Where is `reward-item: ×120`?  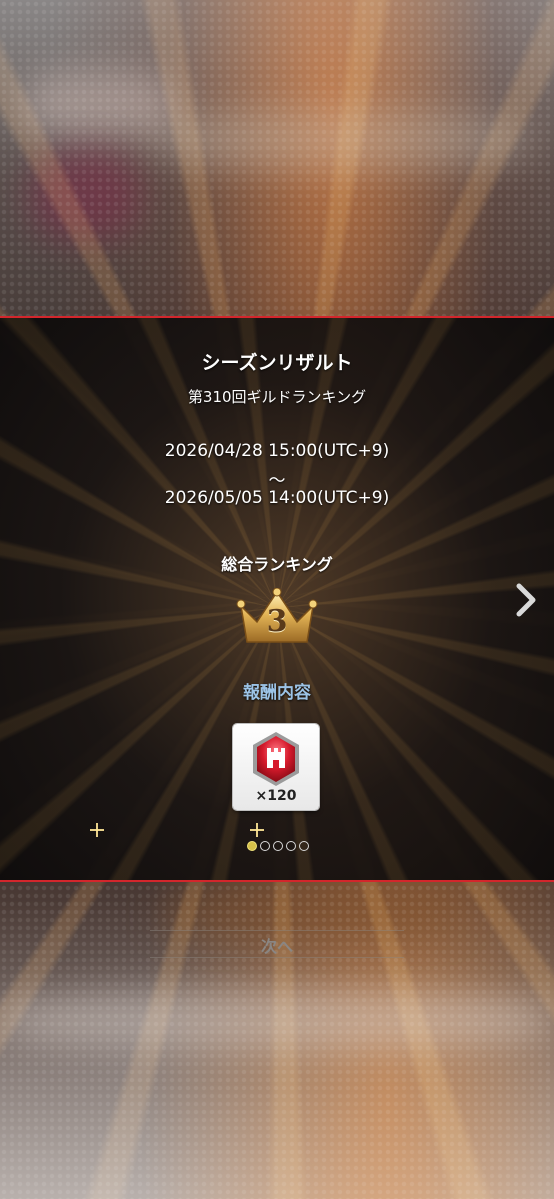
reward-item: ×120 is located at coordinates (276, 767).